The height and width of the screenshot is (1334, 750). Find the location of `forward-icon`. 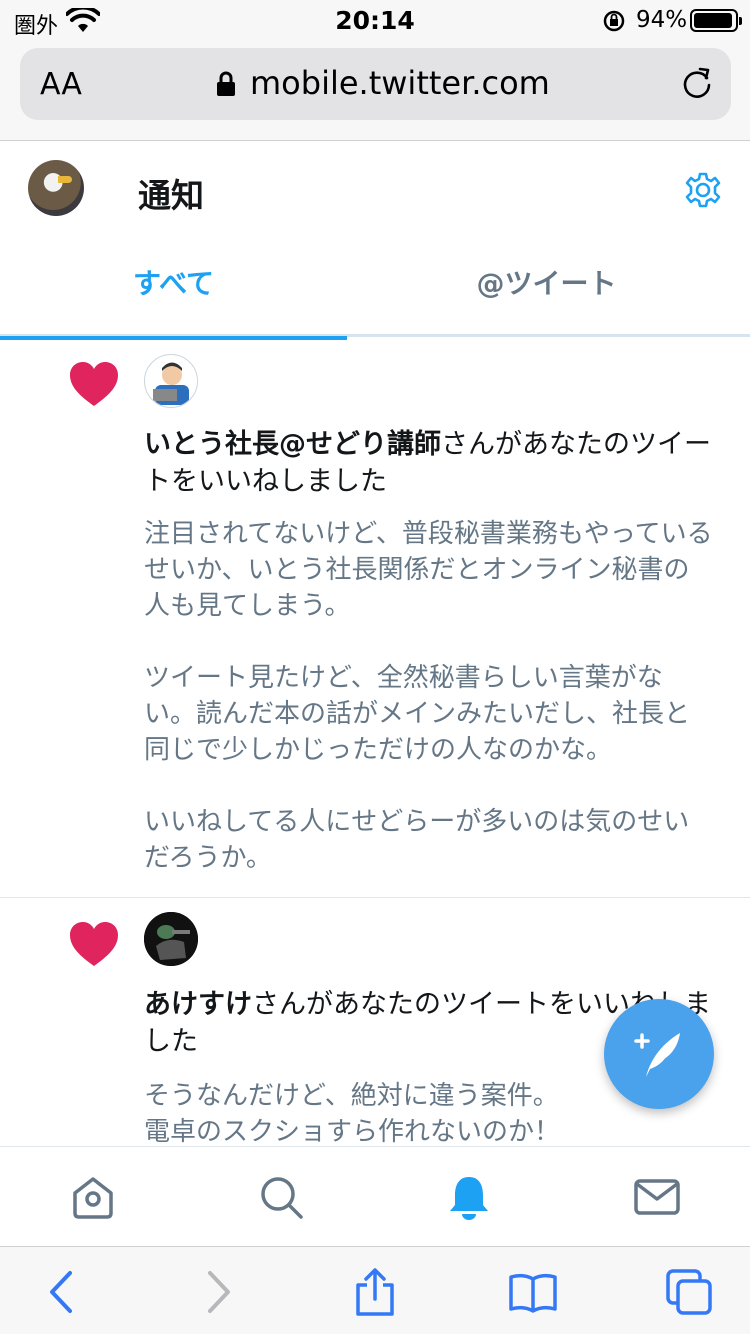

forward-icon is located at coordinates (217, 1292).